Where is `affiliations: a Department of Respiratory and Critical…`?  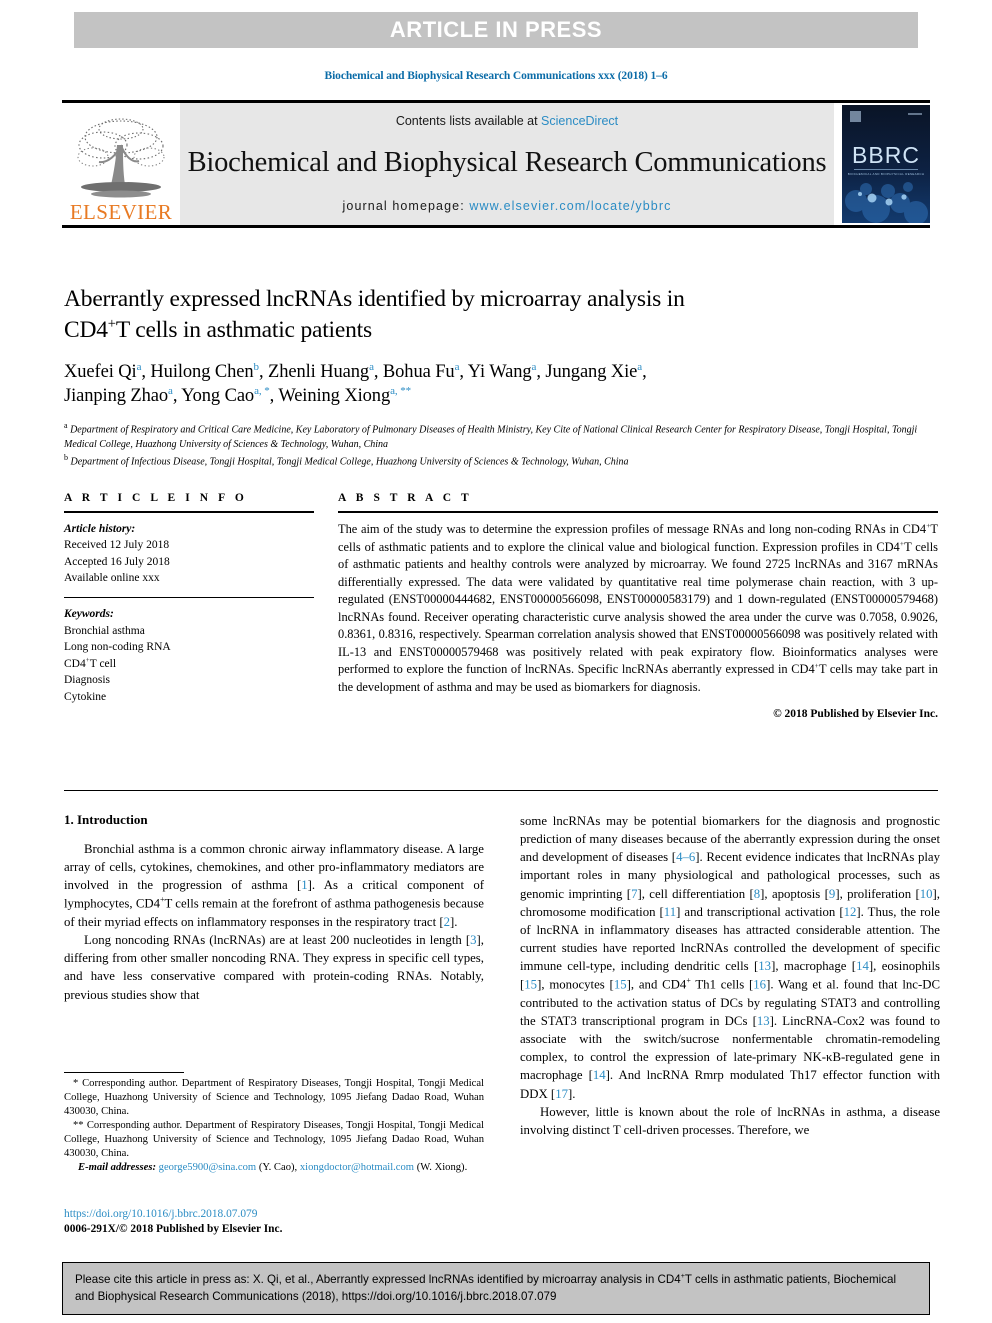
affiliations: a Department of Respiratory and Critical… is located at coordinates (497, 444).